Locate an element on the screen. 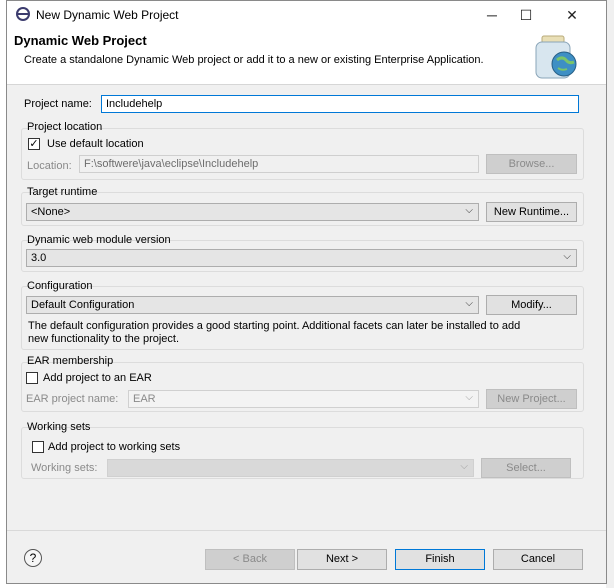 This screenshot has width=614, height=588. working-sets-title: Working sets is located at coordinates (59, 427).